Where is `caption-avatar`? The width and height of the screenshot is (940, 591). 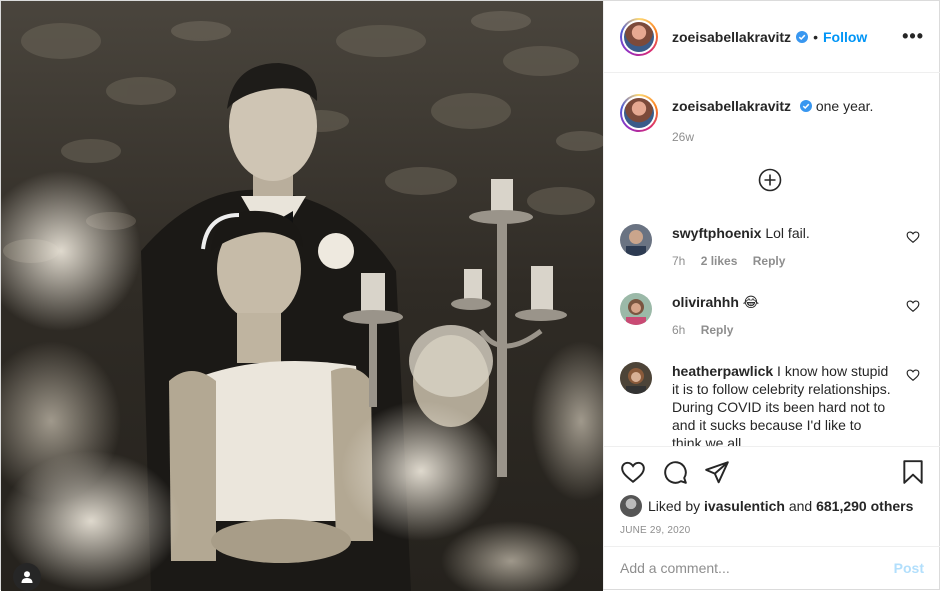
caption-avatar is located at coordinates (639, 113).